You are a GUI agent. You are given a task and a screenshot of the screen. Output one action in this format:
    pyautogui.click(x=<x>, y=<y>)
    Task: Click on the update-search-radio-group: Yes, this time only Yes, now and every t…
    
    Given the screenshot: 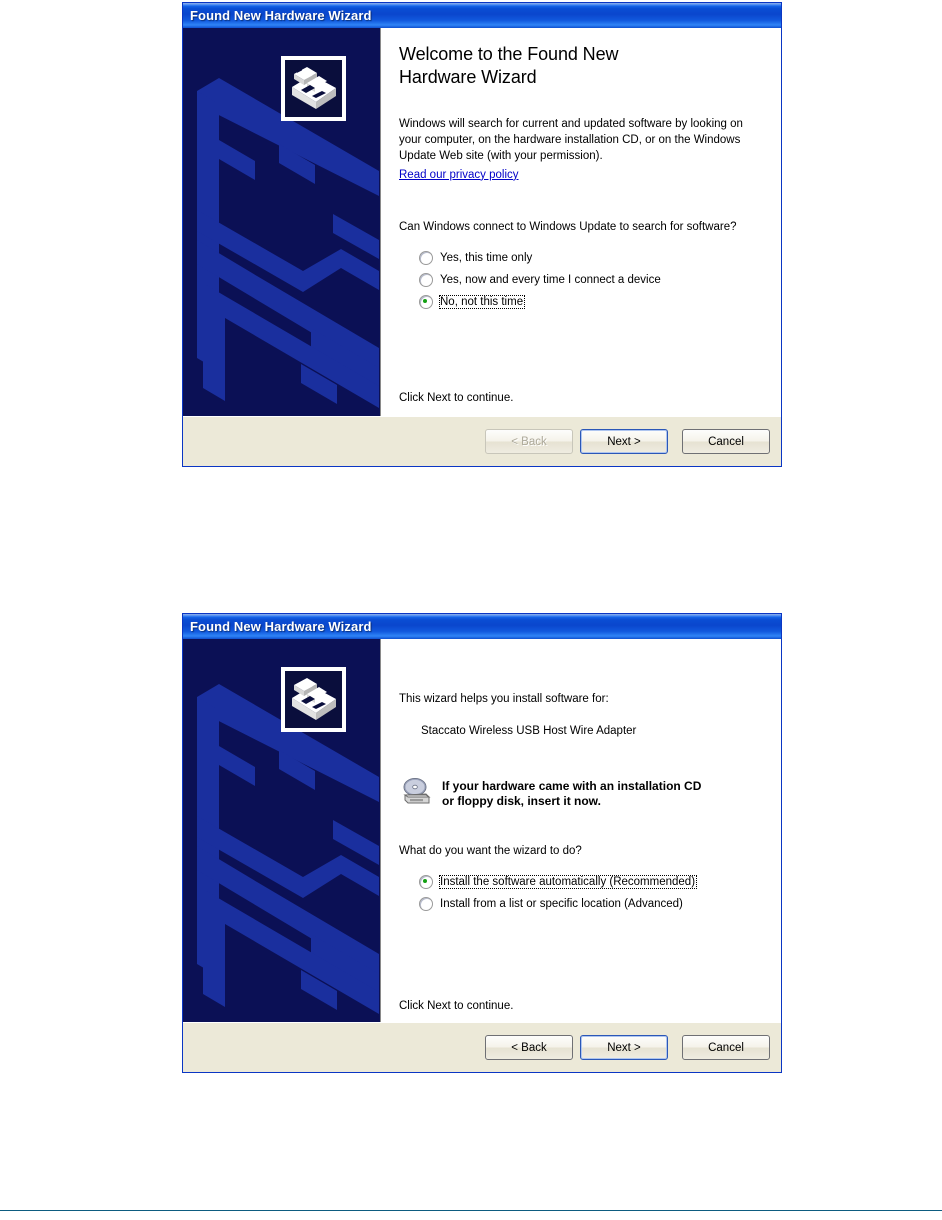 What is the action you would take?
    pyautogui.click(x=583, y=280)
    